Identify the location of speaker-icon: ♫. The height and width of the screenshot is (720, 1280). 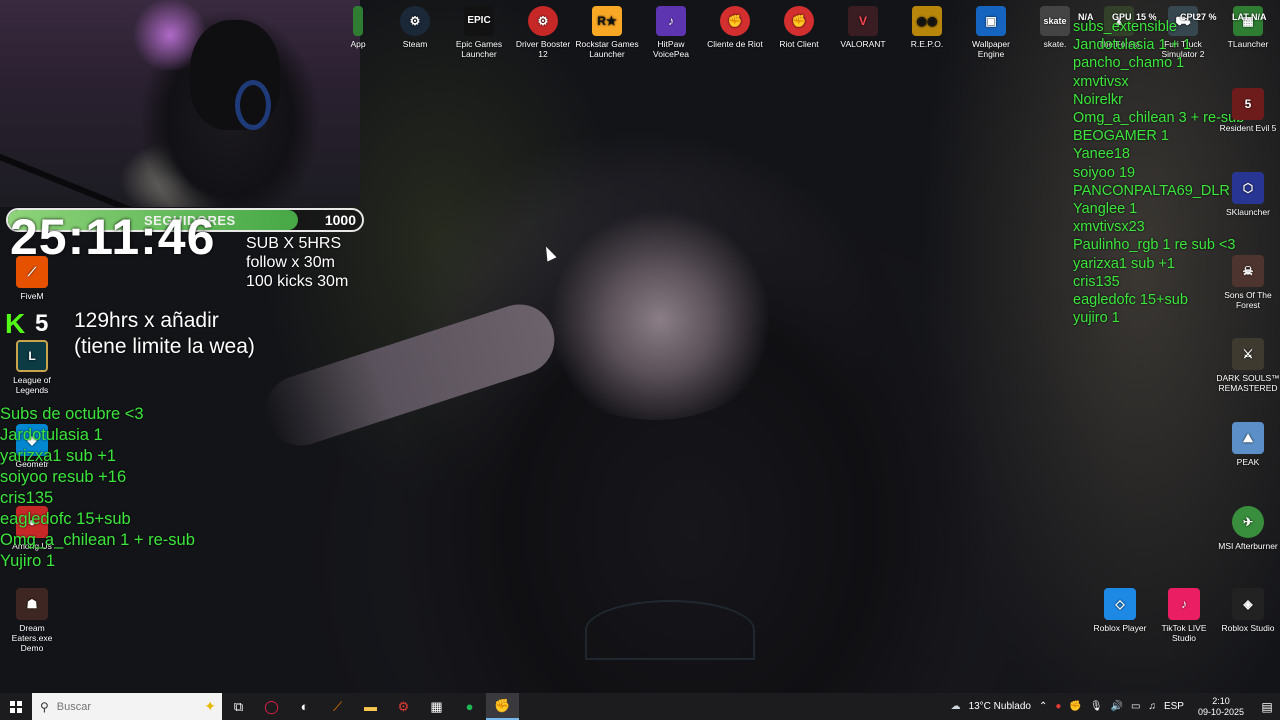
(1152, 706).